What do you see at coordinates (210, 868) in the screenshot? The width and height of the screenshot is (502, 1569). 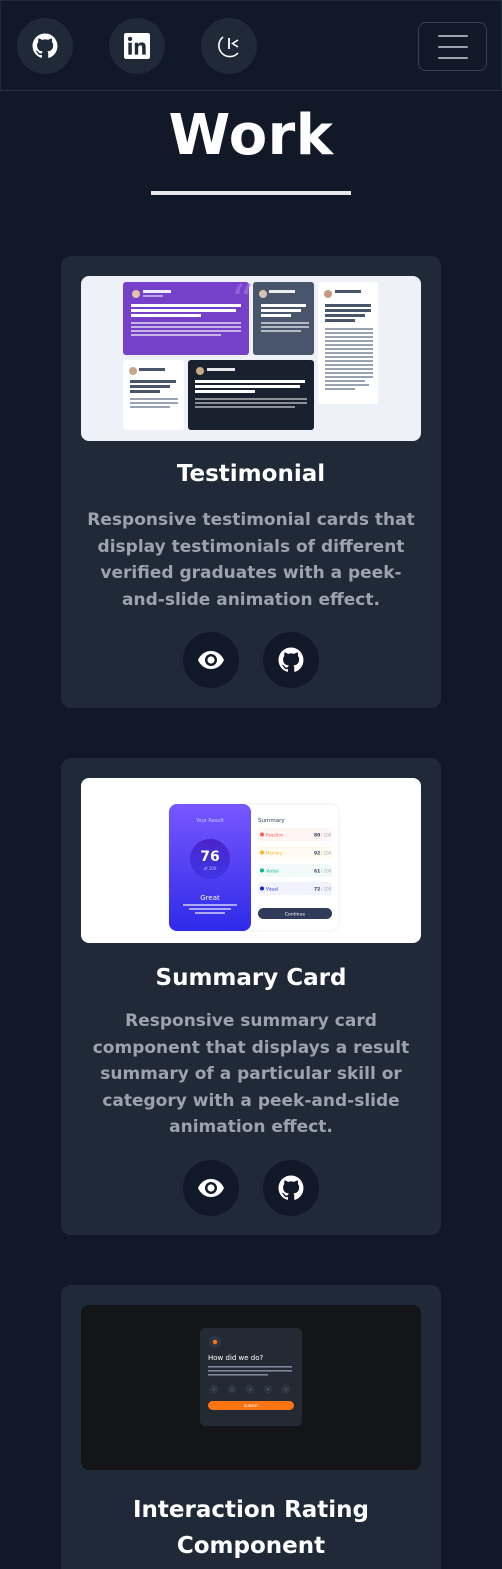 I see `svg-text: of 100` at bounding box center [210, 868].